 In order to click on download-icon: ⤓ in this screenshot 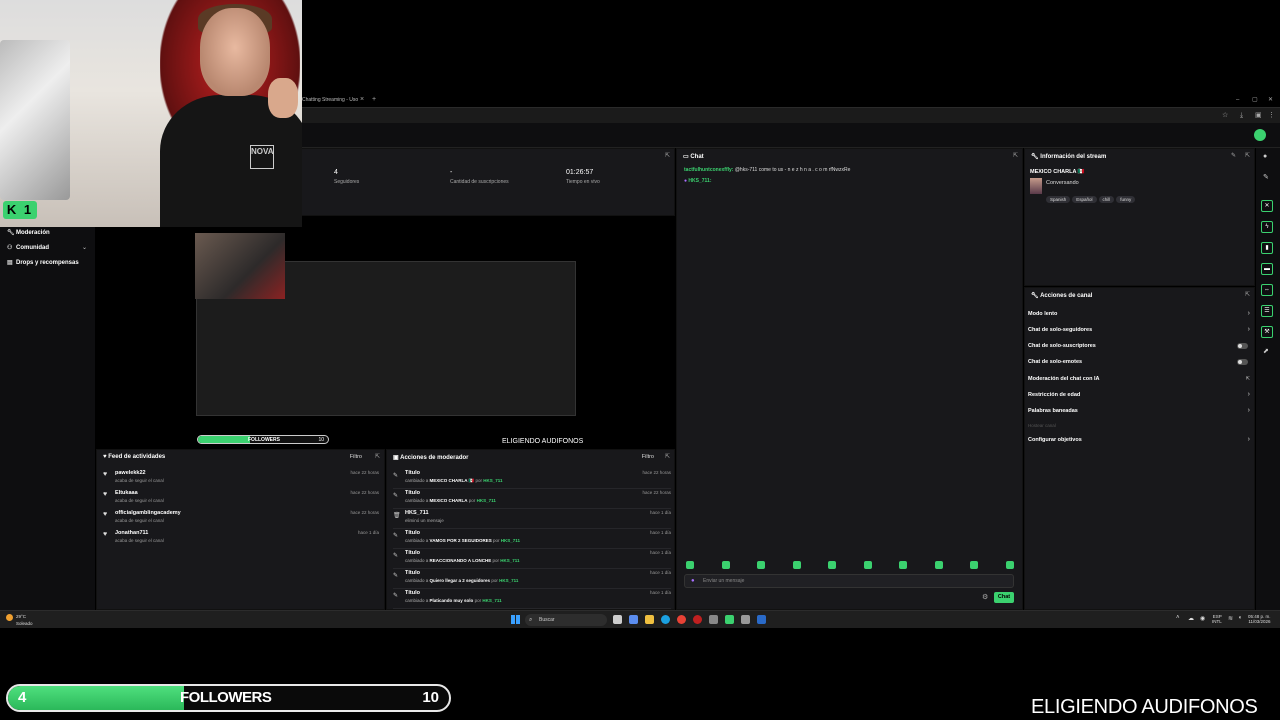, I will do `click(1241, 116)`.